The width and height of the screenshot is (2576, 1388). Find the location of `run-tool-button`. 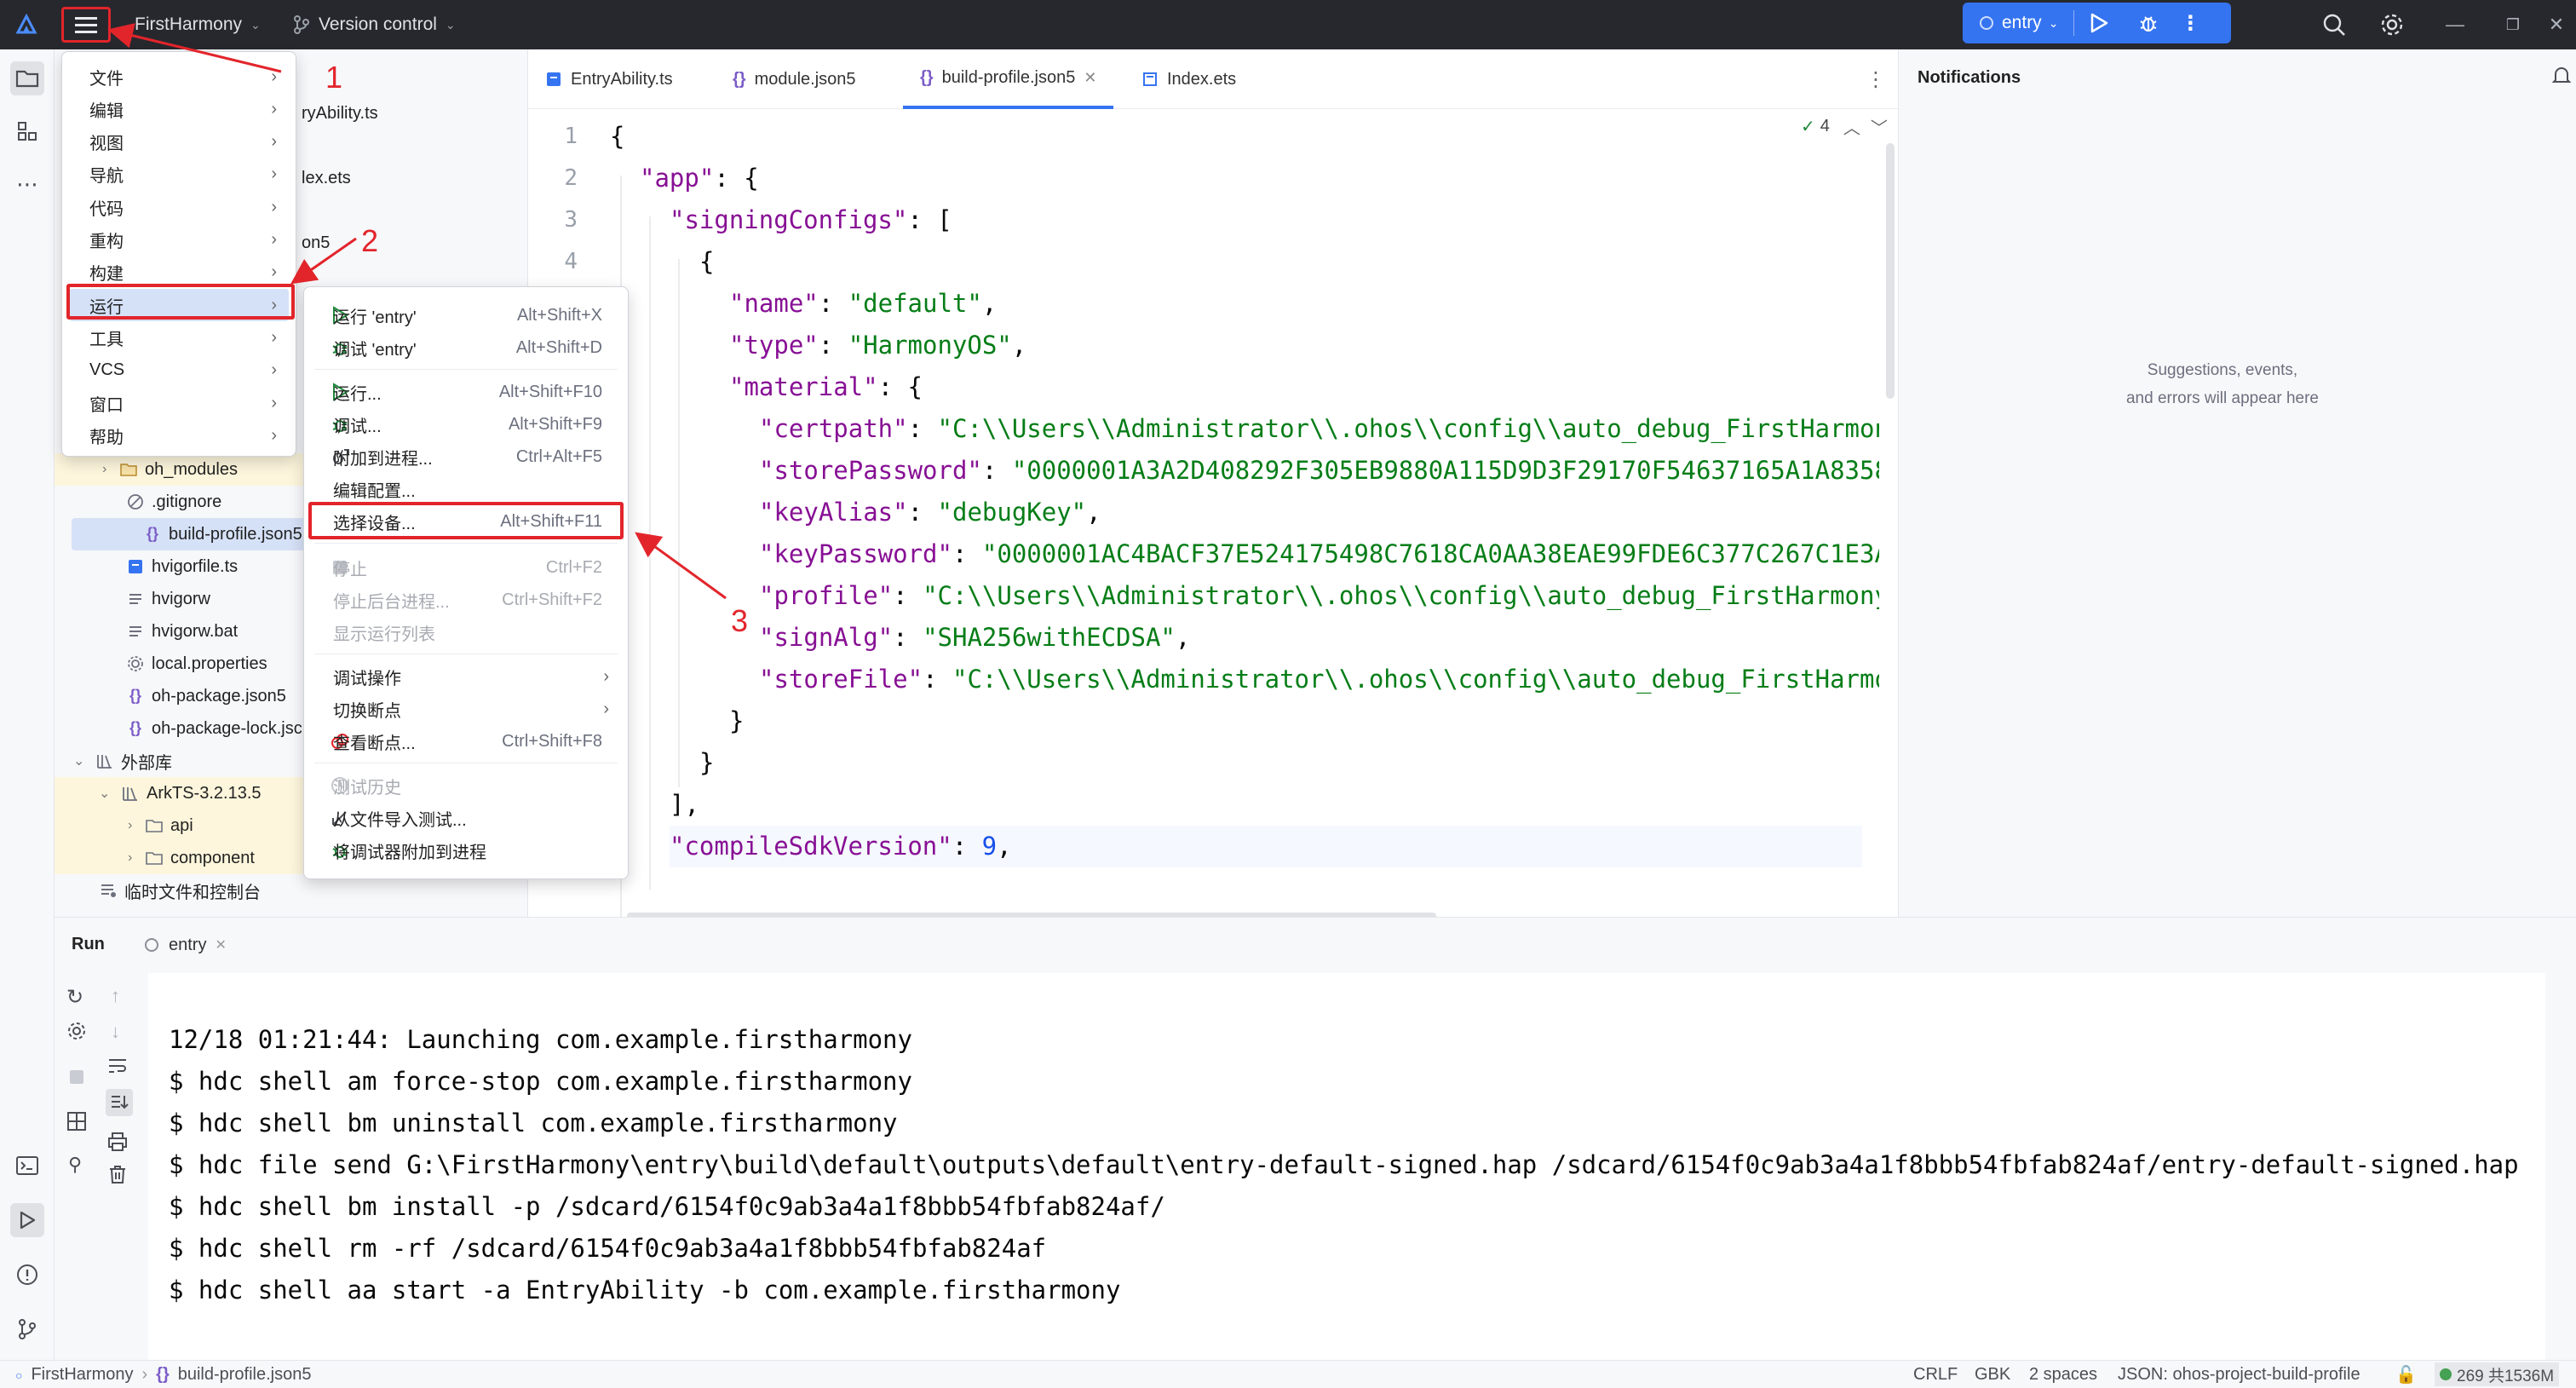

run-tool-button is located at coordinates (27, 1220).